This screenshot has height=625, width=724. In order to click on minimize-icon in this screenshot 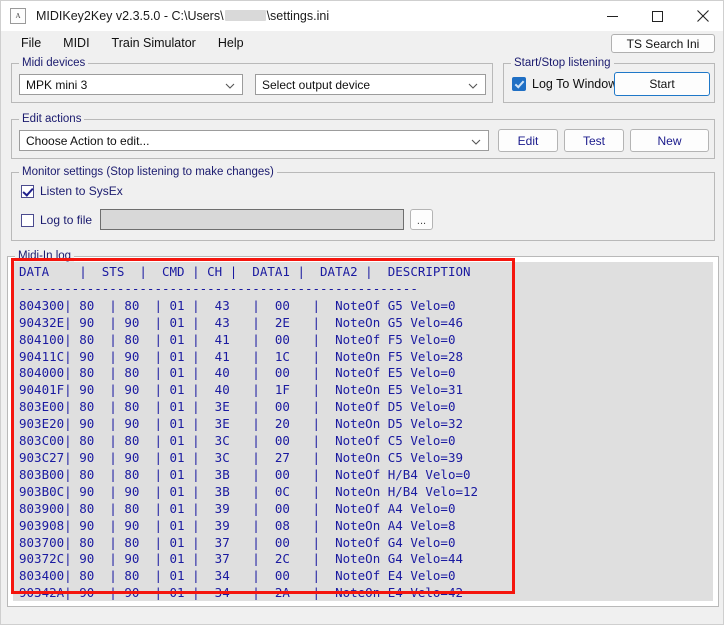, I will do `click(612, 16)`.